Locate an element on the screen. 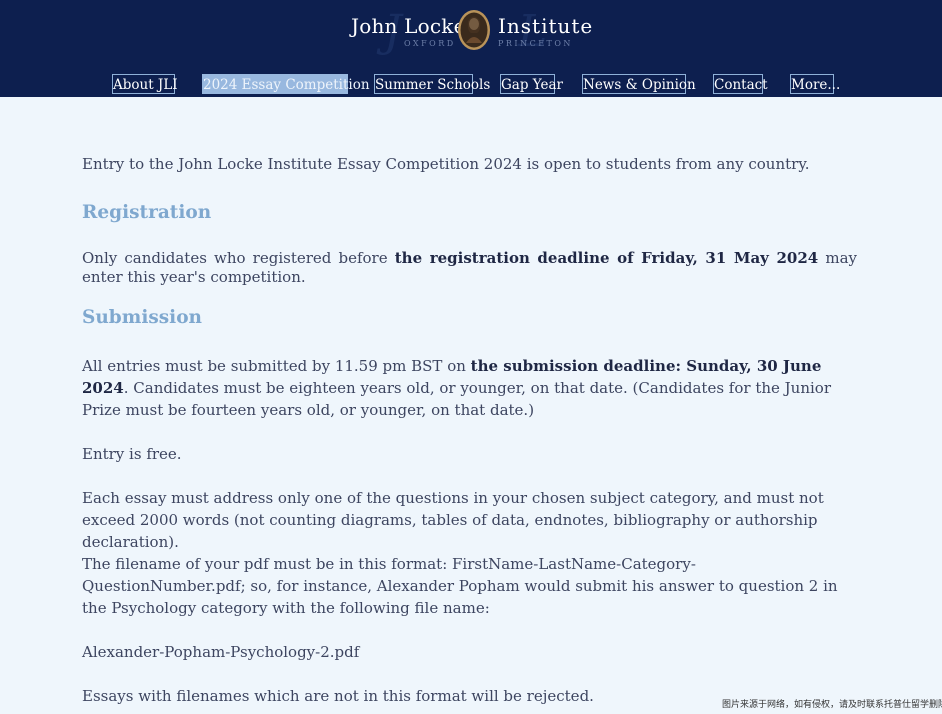 The width and height of the screenshot is (942, 714). nav-item-news-opinion: News & Opinion is located at coordinates (639, 84).